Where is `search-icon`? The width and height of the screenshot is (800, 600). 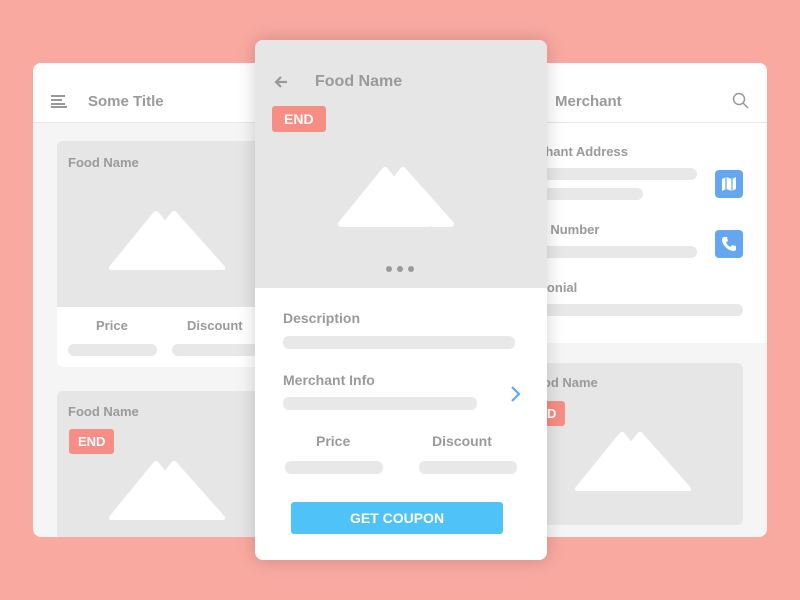
search-icon is located at coordinates (741, 101).